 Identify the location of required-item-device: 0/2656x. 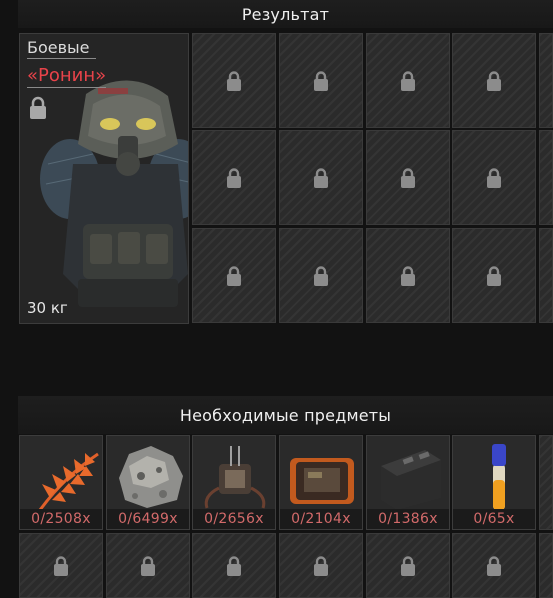
(234, 482).